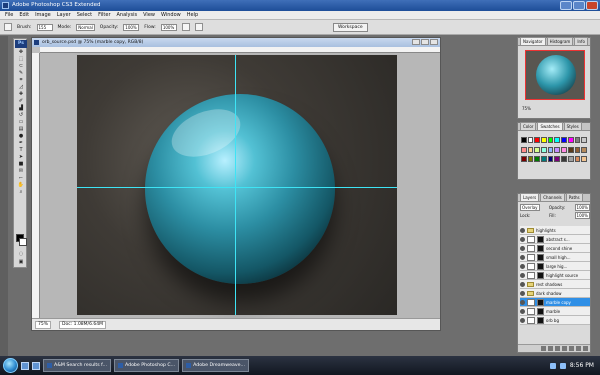  Describe the element at coordinates (21, 80) in the screenshot. I see `crop-tool-icon: ⌗` at that location.